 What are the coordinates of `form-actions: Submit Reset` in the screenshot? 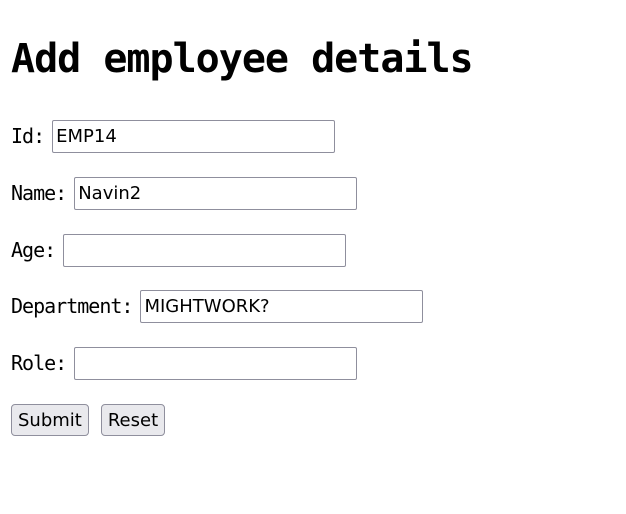 It's located at (88, 420).